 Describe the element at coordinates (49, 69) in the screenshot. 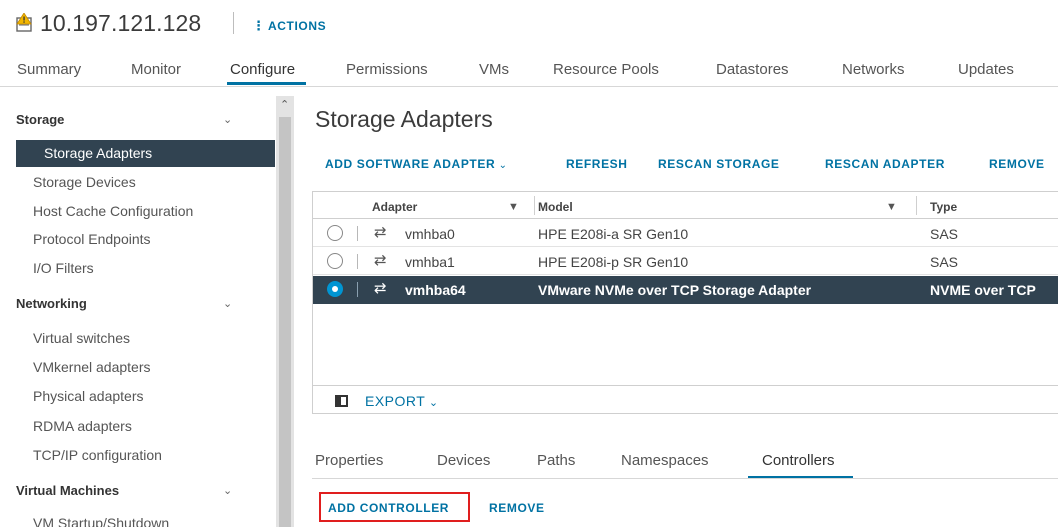

I see `tab-summary: Summary` at that location.